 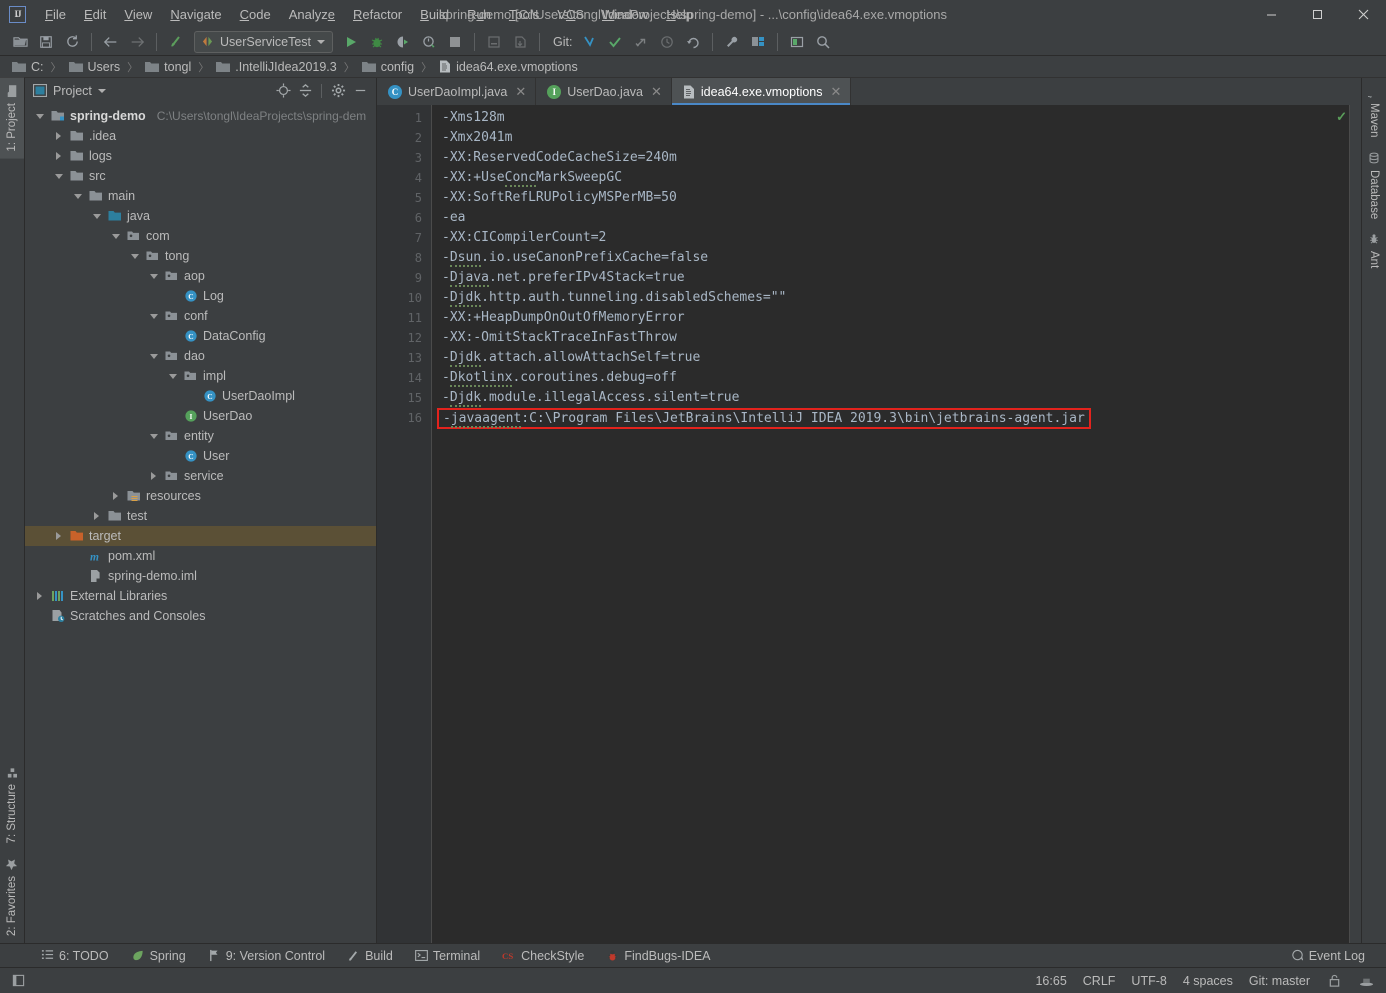 What do you see at coordinates (20, 42) in the screenshot?
I see `open-folder-icon` at bounding box center [20, 42].